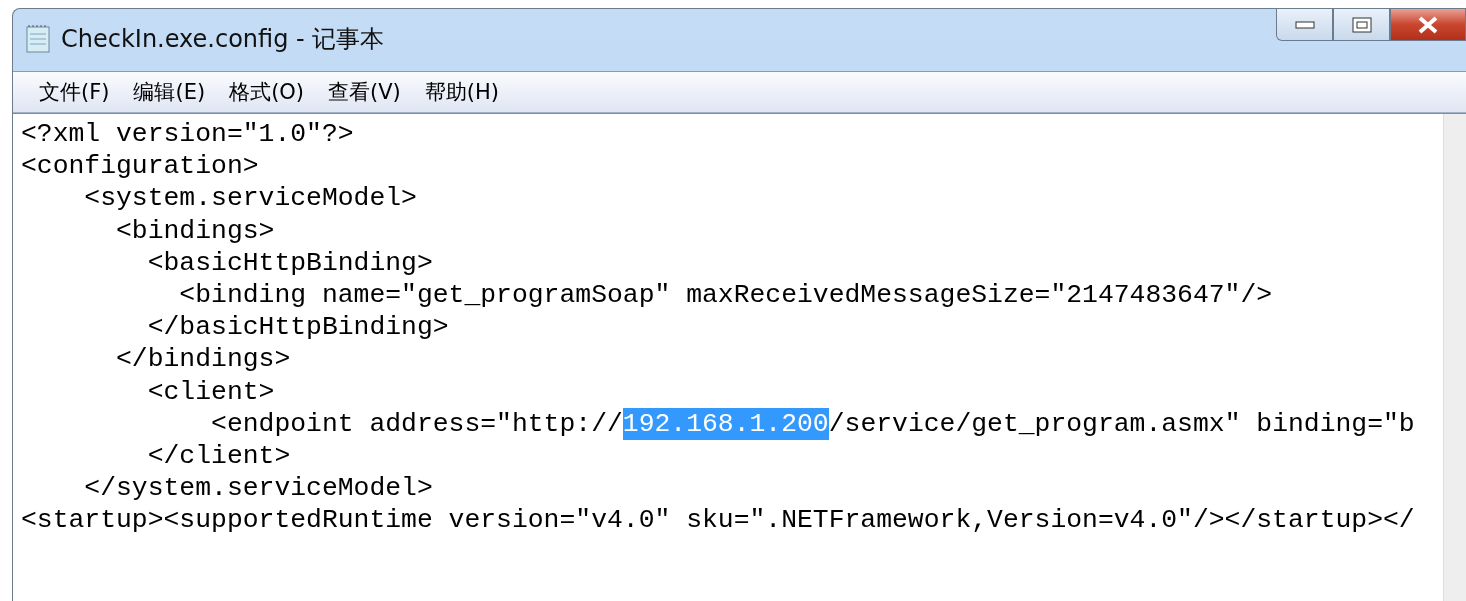 The width and height of the screenshot is (1466, 601). I want to click on menu-item: 文件(F), so click(74, 92).